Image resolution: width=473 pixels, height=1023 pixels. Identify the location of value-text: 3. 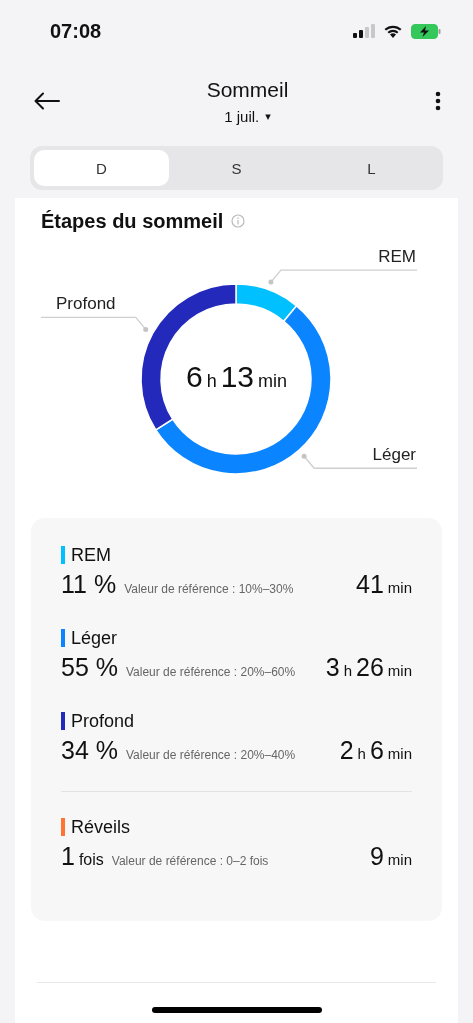
(332, 667).